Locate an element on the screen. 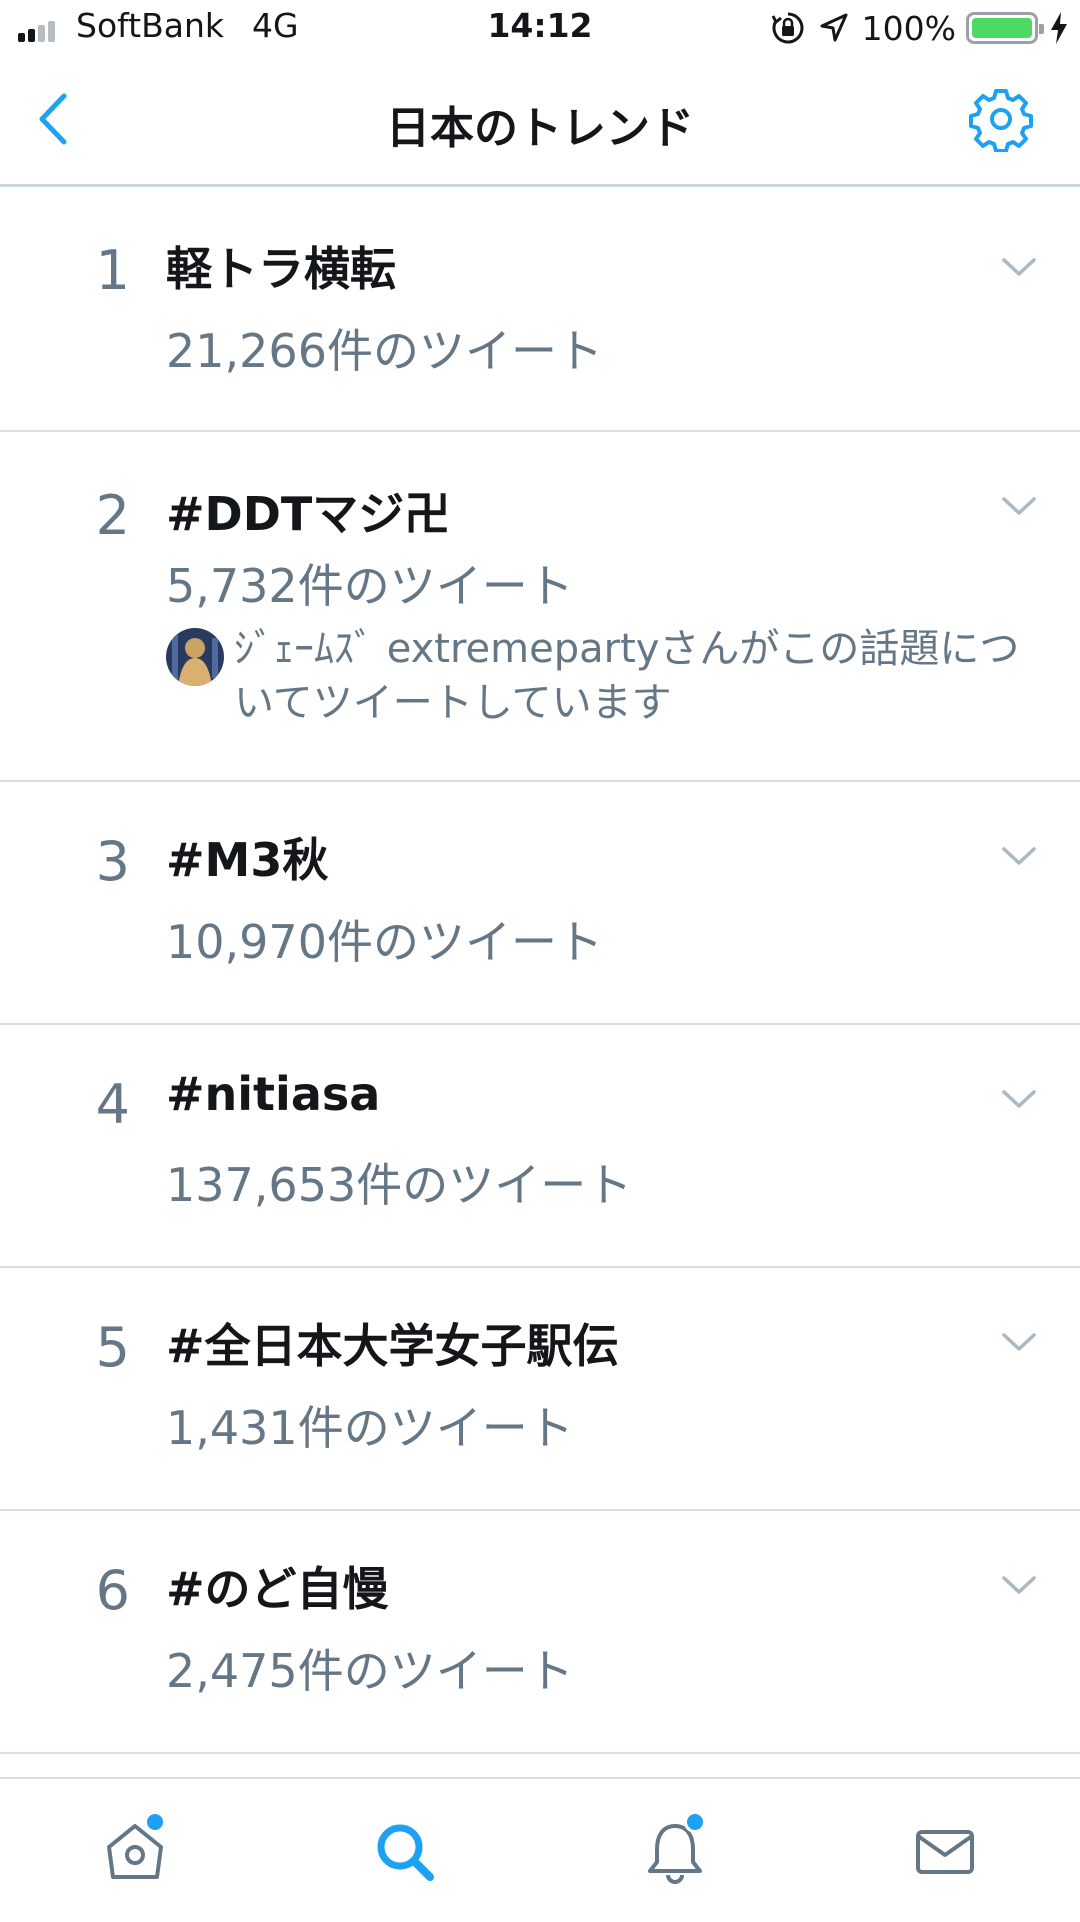  avatar-image is located at coordinates (195, 657).